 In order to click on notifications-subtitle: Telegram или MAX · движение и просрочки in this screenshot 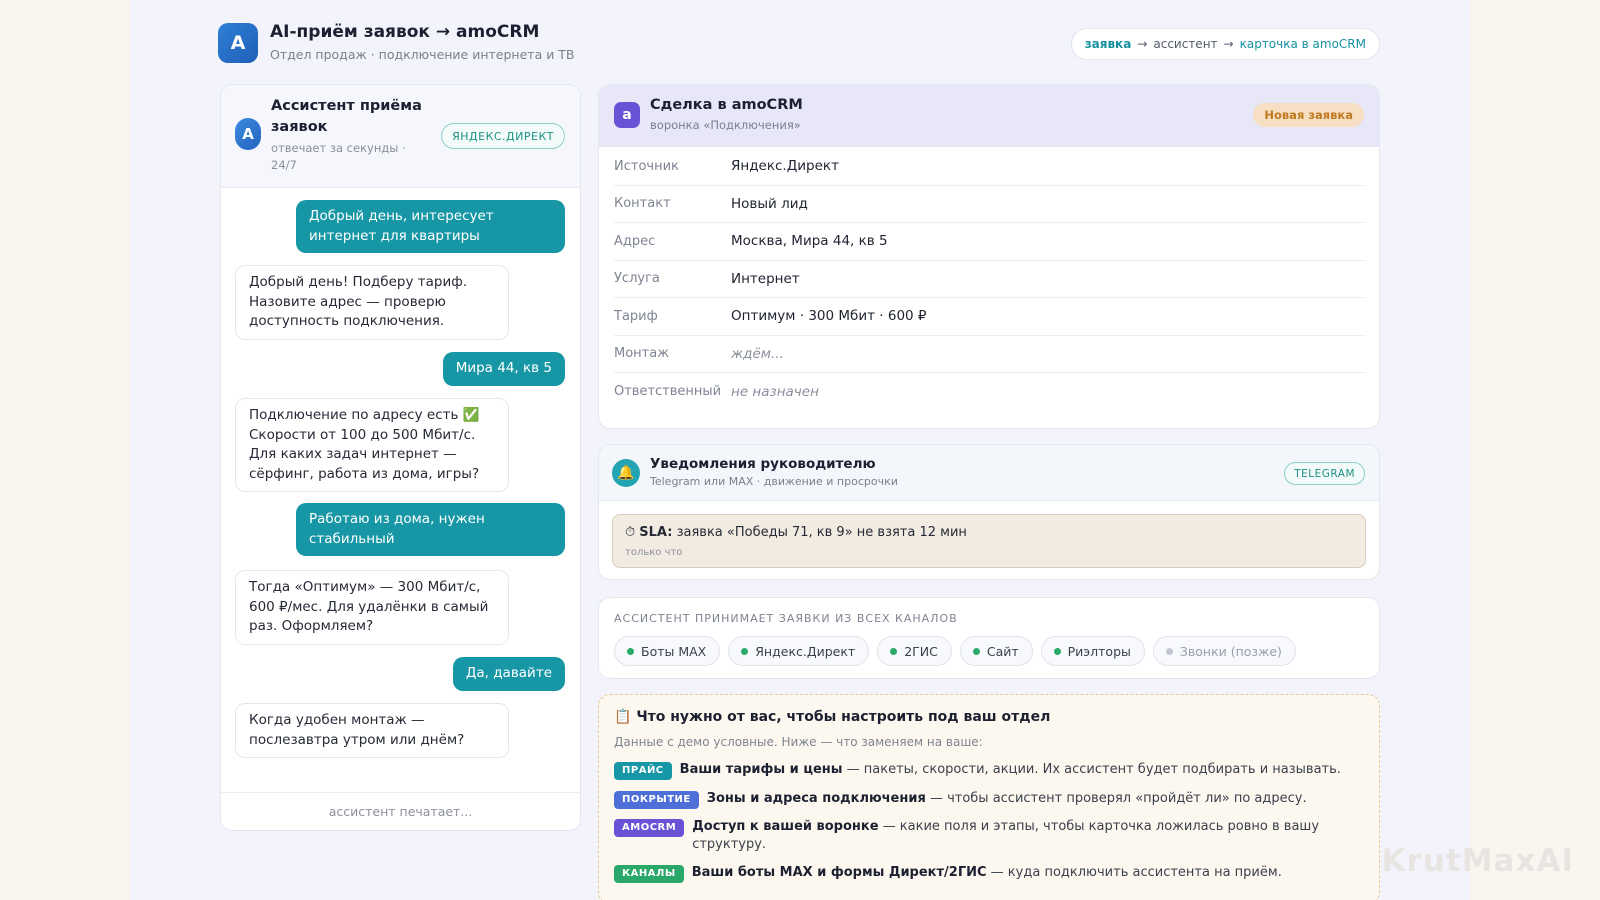, I will do `click(774, 481)`.